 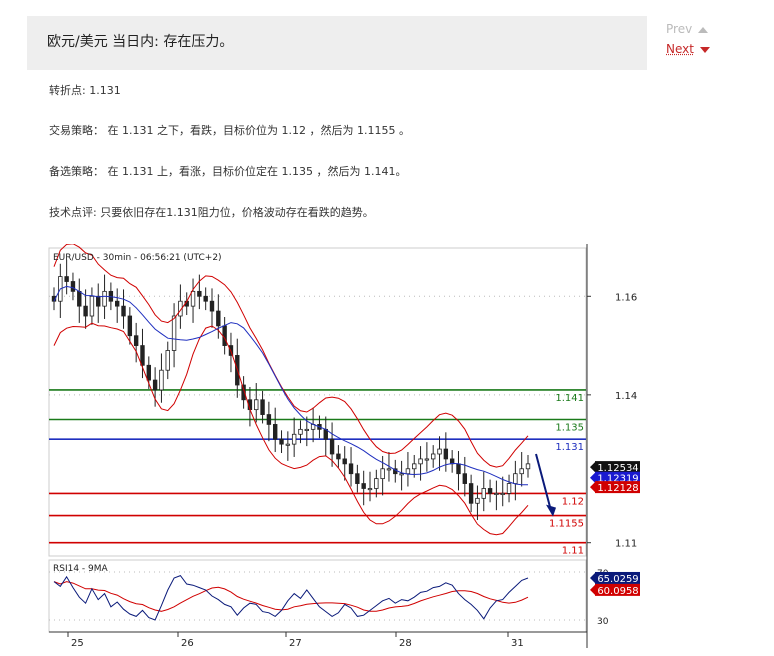 I want to click on price-tick-label: 1.11, so click(x=626, y=544).